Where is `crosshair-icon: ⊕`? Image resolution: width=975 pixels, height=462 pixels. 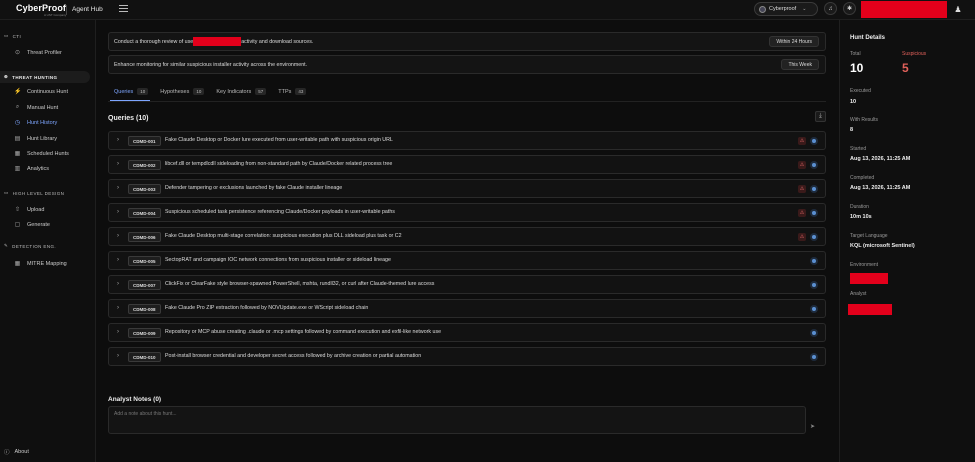 crosshair-icon: ⊕ is located at coordinates (6, 76).